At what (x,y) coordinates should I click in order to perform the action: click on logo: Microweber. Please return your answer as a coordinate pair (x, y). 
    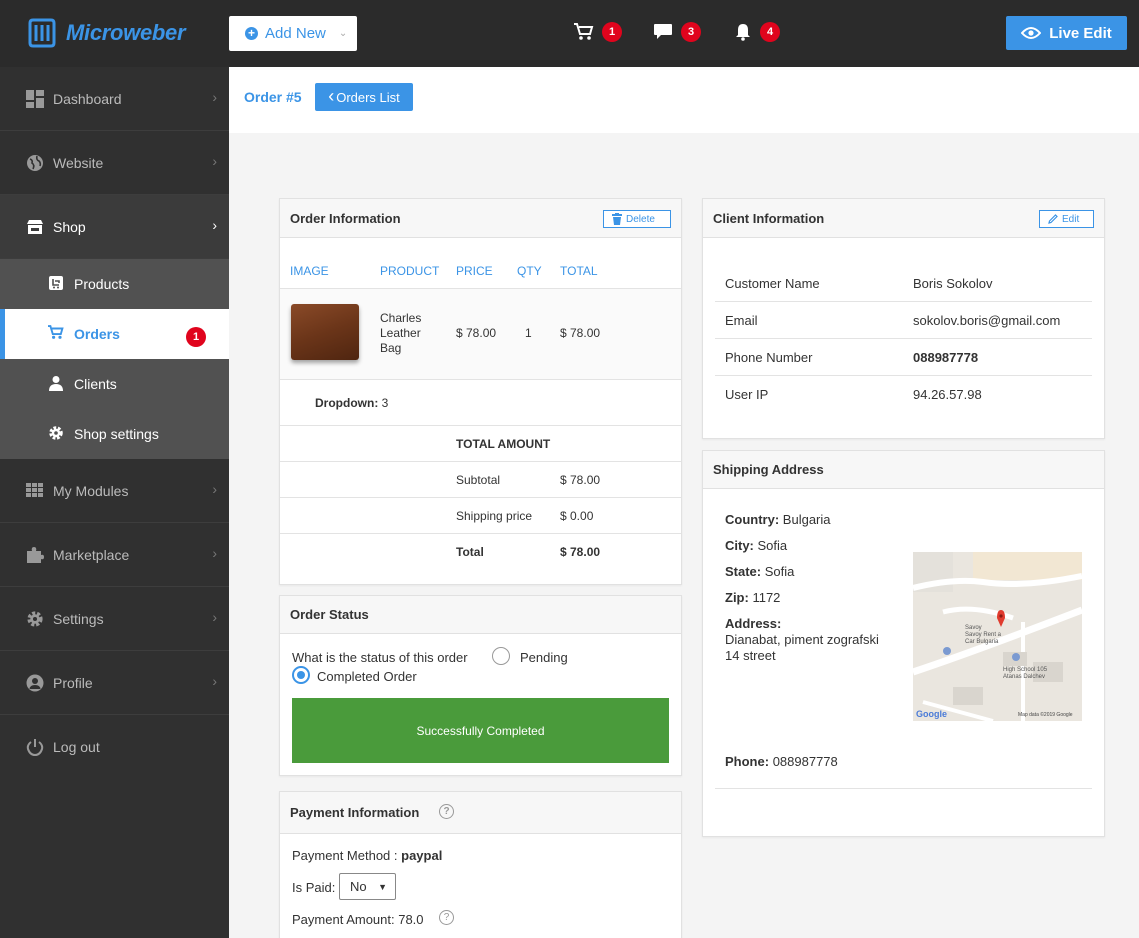
    Looking at the image, I should click on (106, 33).